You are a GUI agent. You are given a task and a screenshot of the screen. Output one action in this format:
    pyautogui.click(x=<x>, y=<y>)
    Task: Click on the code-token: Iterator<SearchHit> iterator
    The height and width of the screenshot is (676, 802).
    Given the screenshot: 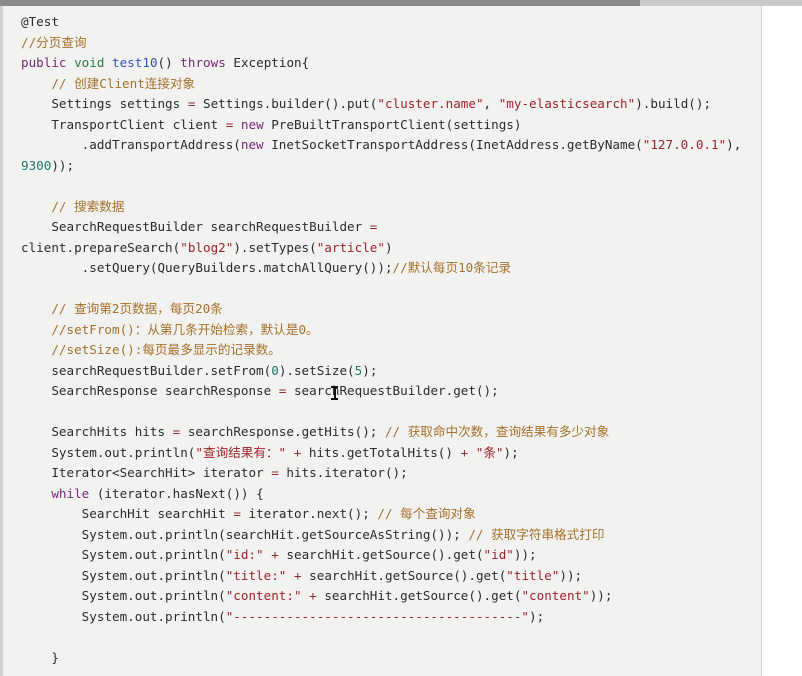 What is the action you would take?
    pyautogui.click(x=146, y=472)
    